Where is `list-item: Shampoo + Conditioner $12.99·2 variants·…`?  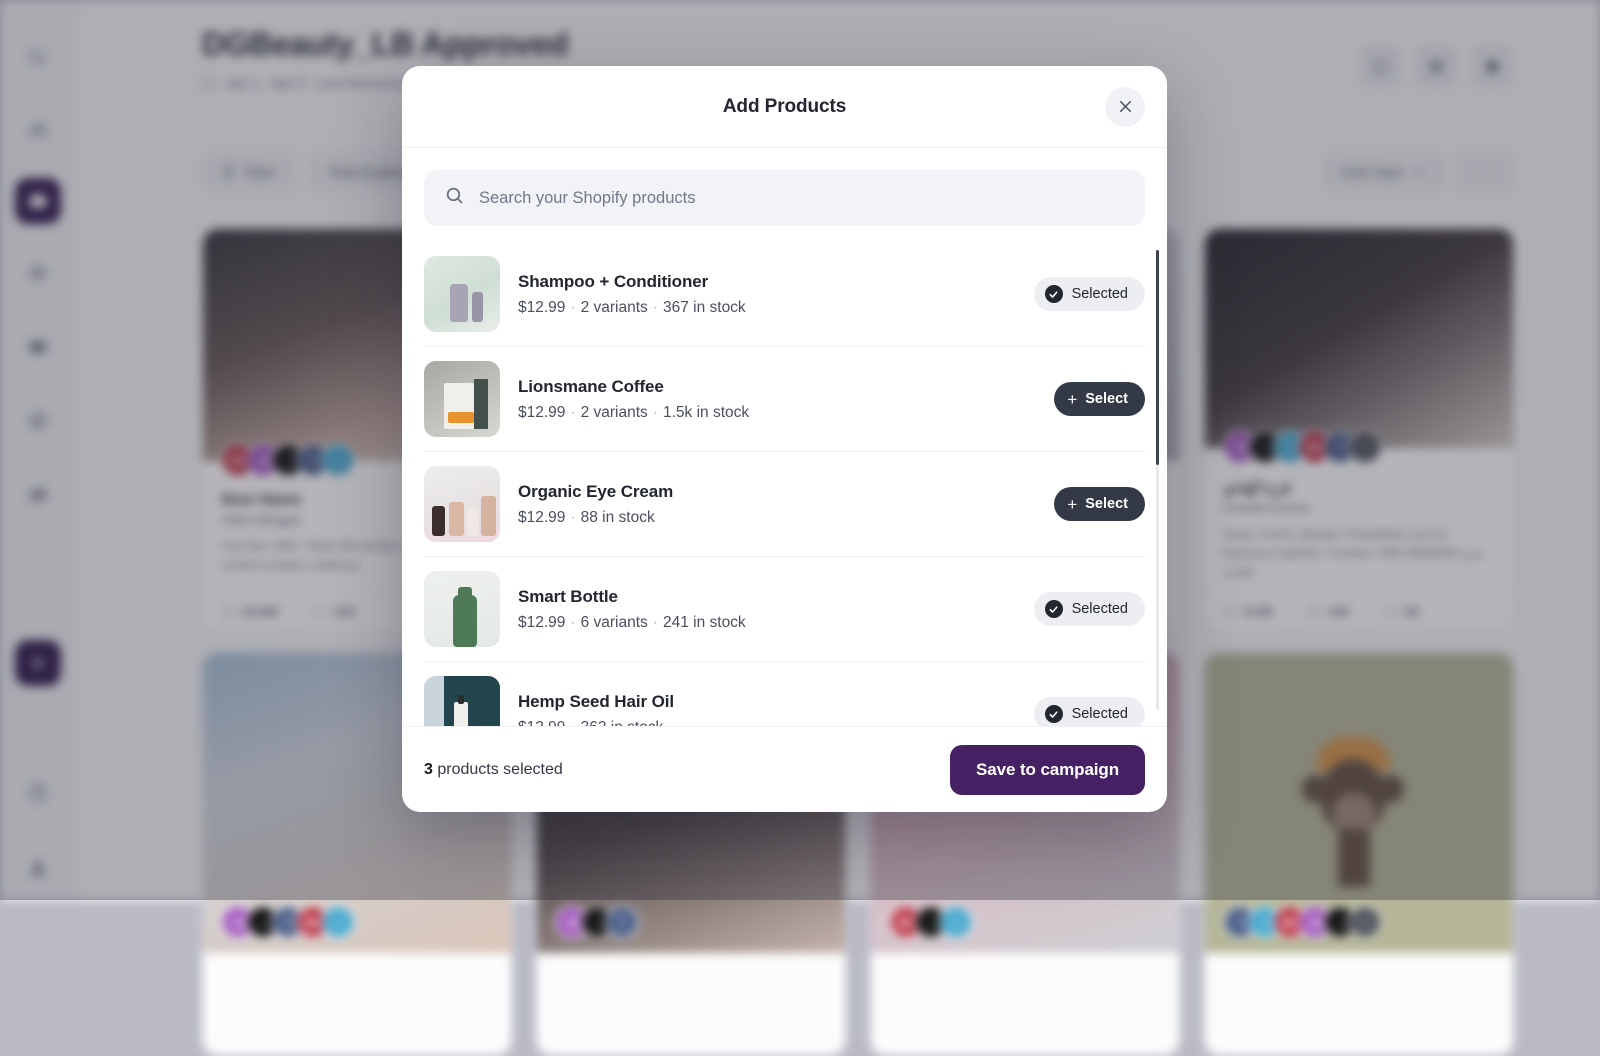
list-item: Shampoo + Conditioner $12.99·2 variants·… is located at coordinates (784, 294).